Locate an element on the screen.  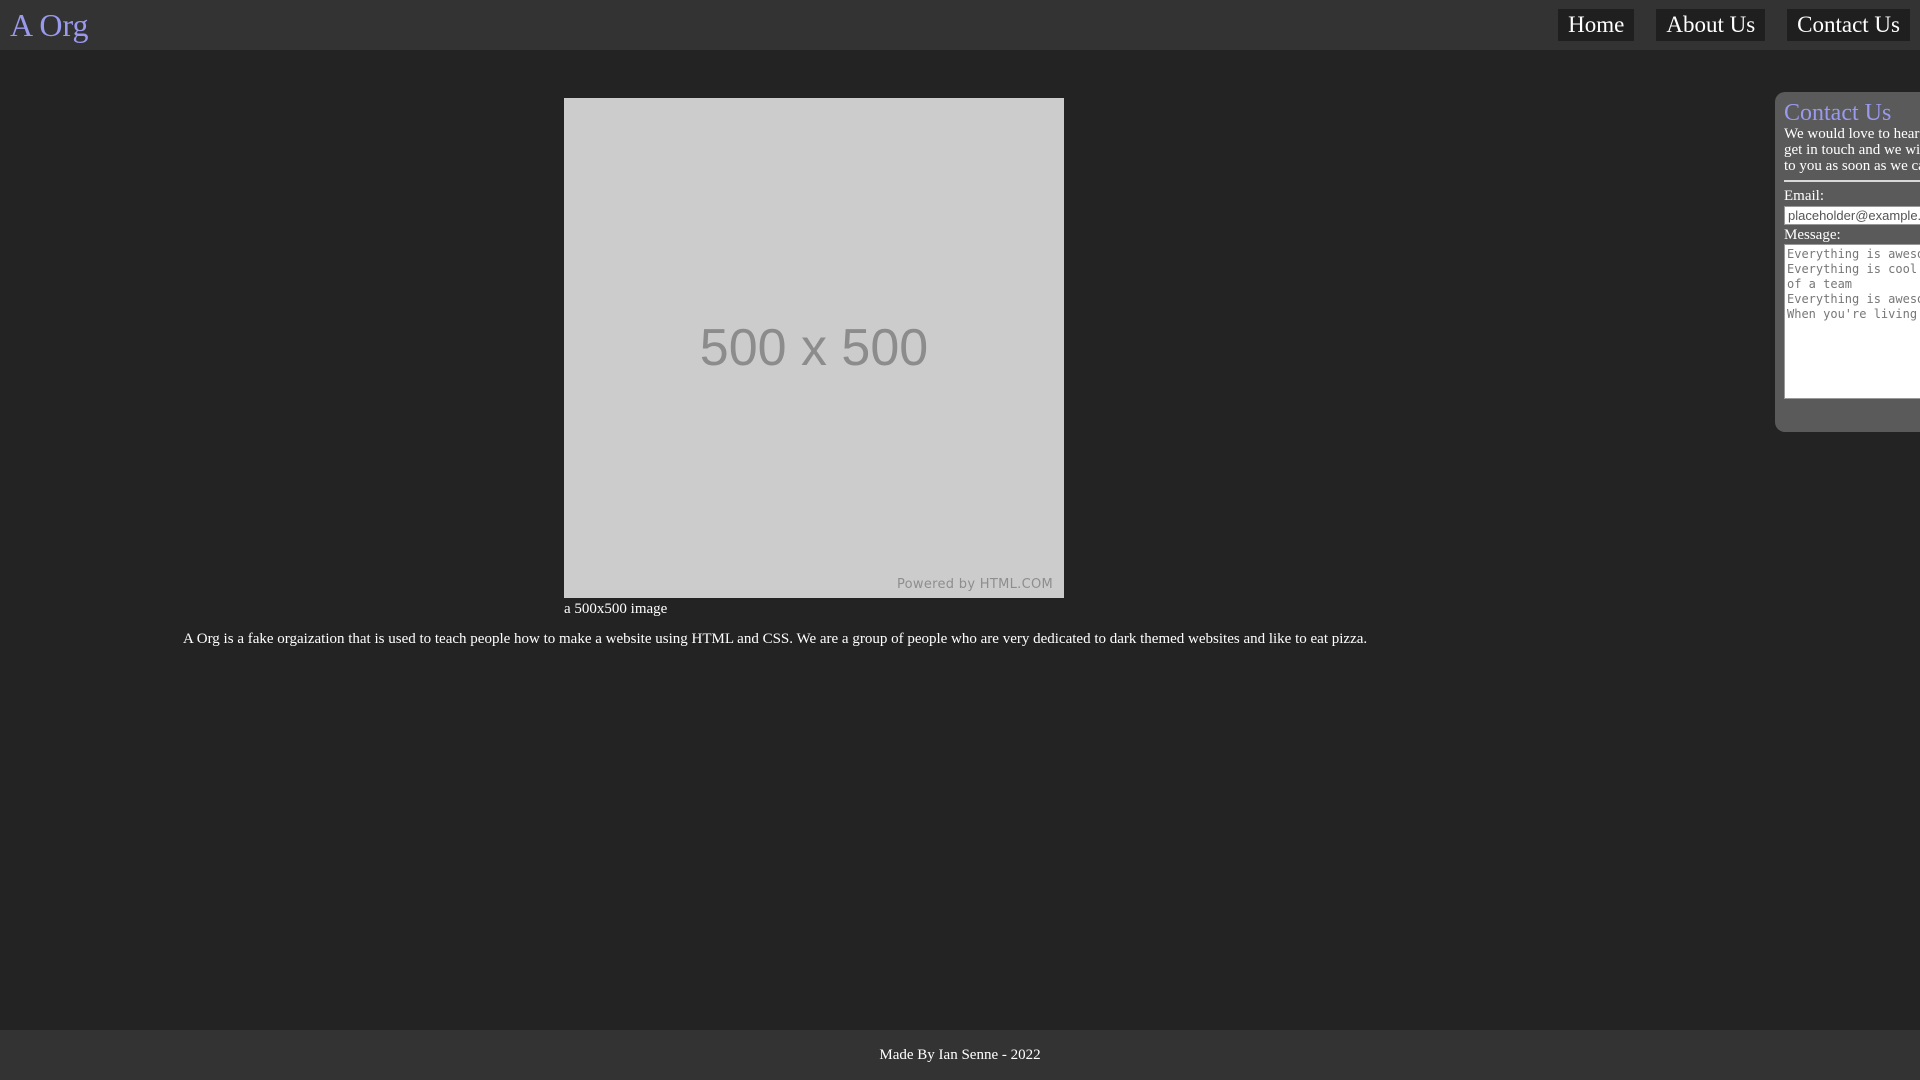
nav-contact-button: Contact Us is located at coordinates (1848, 25).